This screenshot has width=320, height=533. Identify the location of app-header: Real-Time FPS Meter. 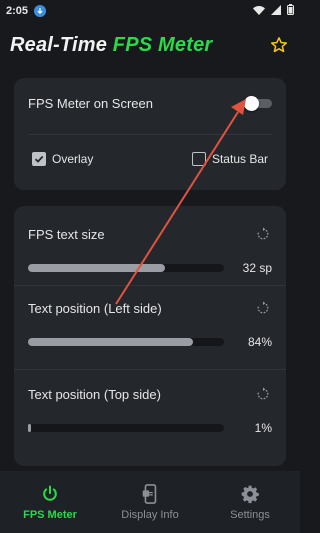
(150, 45).